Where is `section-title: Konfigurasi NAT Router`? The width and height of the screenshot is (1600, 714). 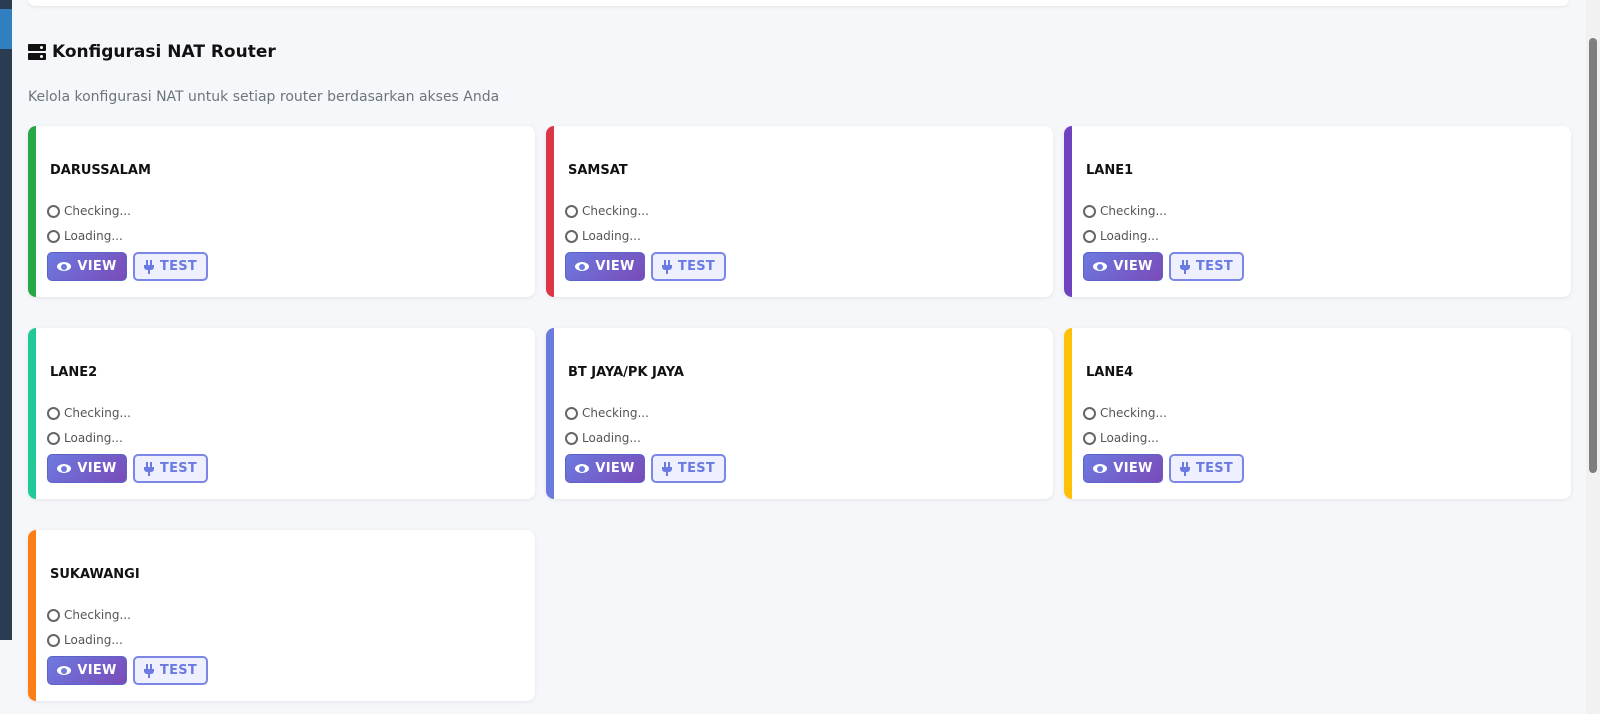 section-title: Konfigurasi NAT Router is located at coordinates (164, 52).